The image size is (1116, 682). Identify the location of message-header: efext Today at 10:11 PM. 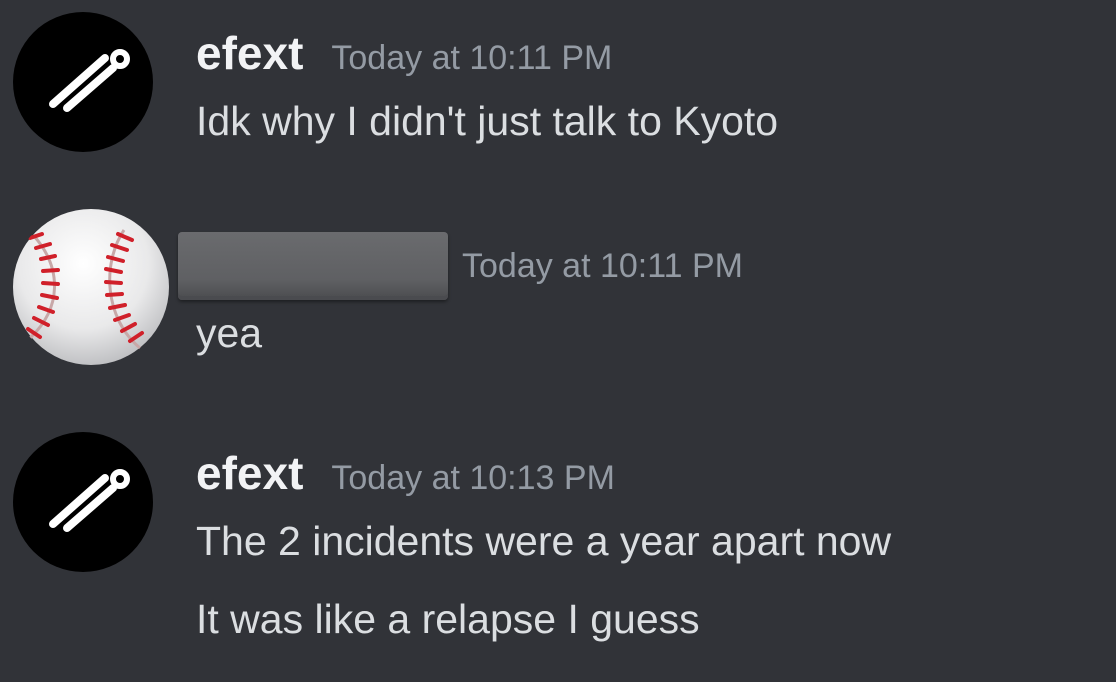
(404, 53).